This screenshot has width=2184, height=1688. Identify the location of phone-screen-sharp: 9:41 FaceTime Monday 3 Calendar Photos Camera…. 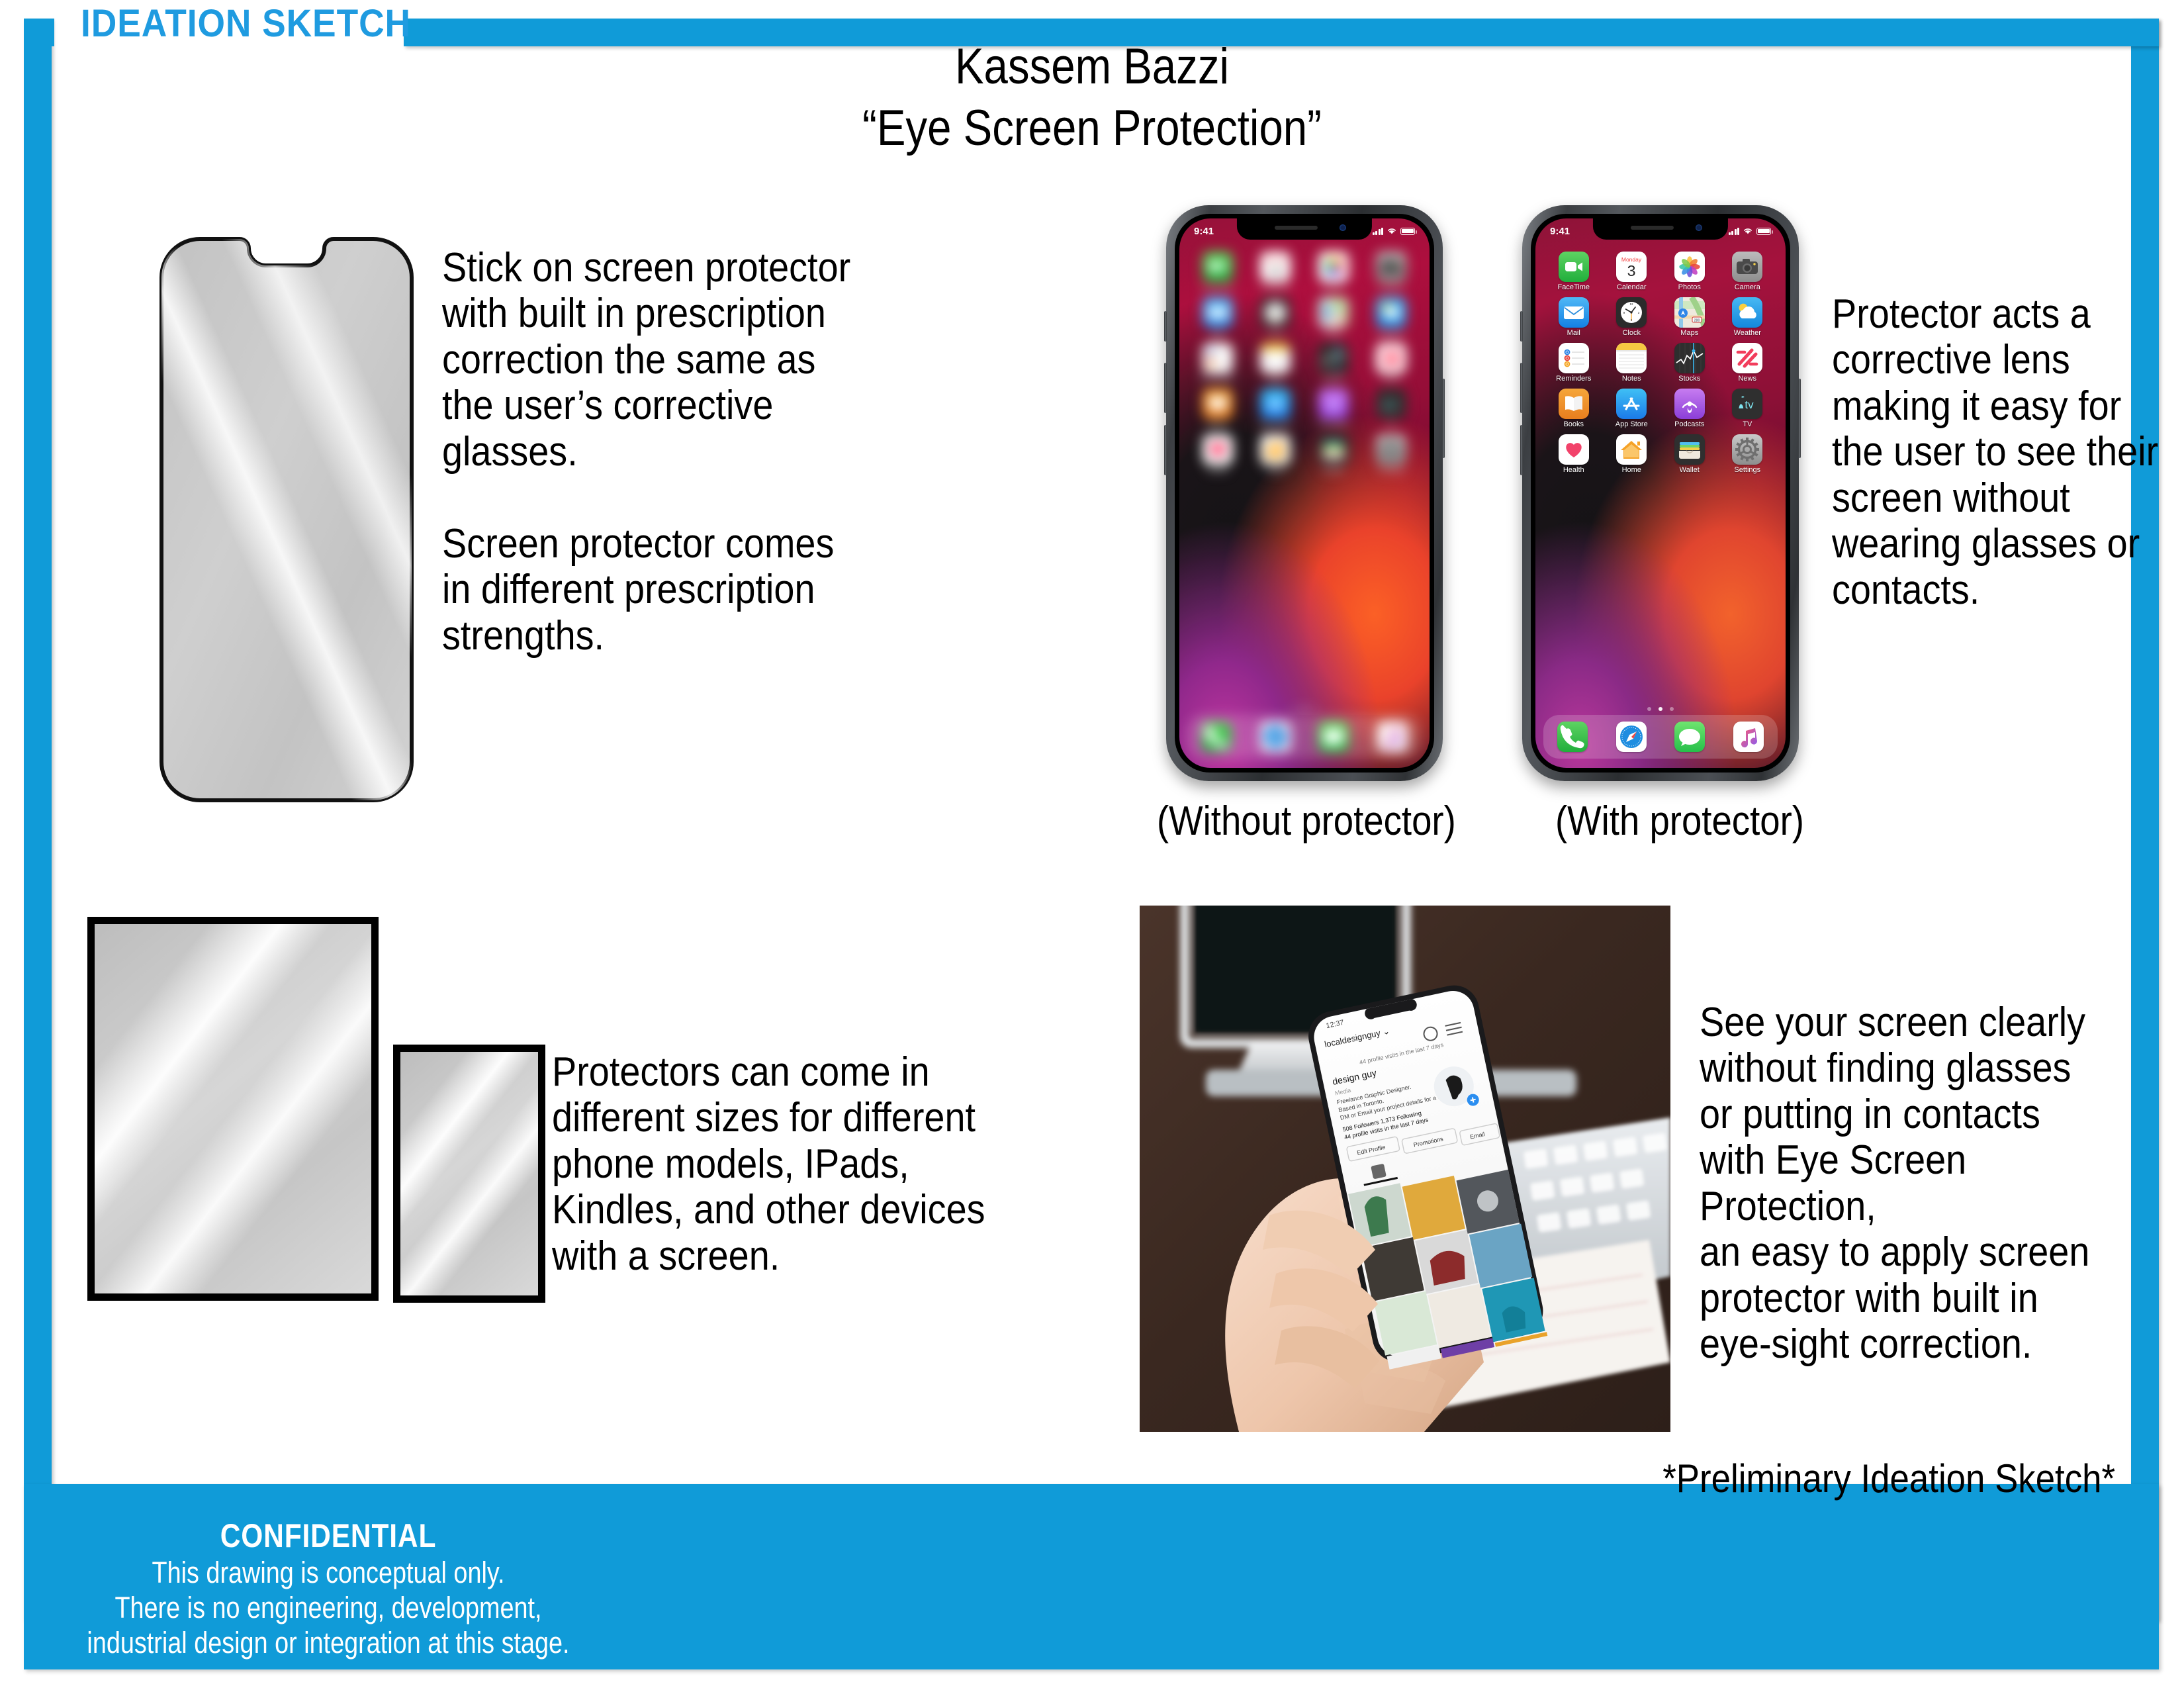
(1661, 493).